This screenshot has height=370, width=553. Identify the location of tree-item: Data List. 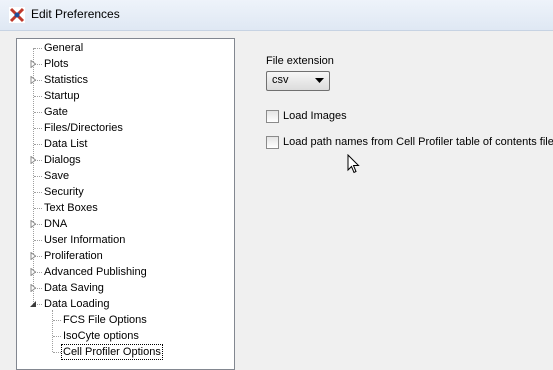
(124, 144).